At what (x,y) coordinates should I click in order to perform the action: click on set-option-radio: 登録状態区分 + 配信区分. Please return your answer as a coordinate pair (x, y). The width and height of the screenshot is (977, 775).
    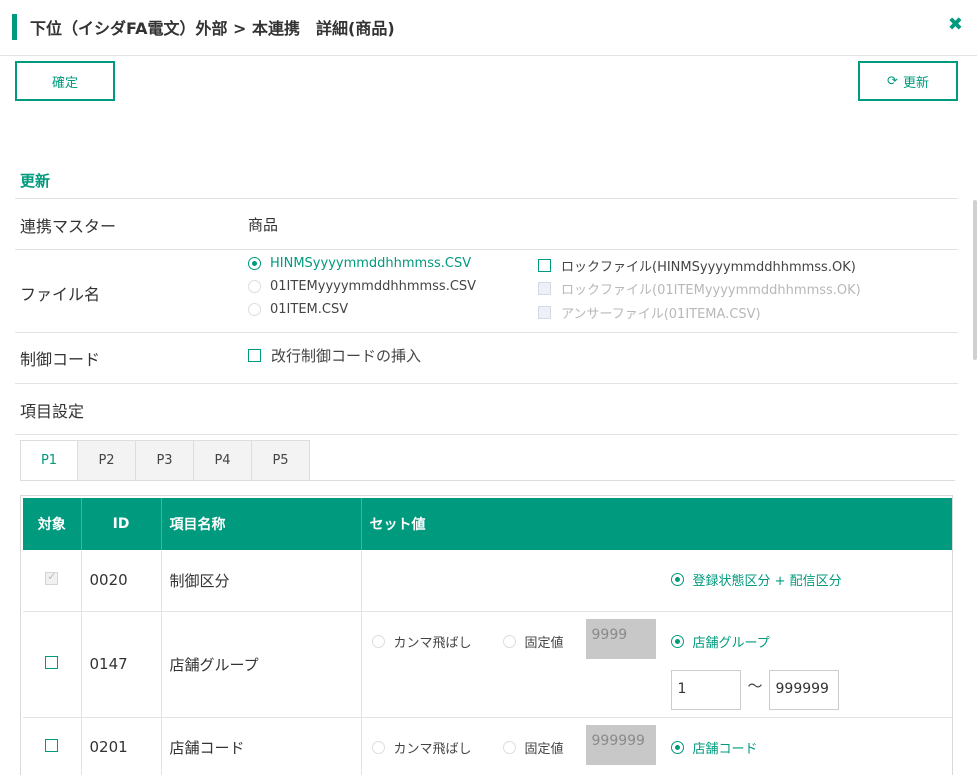
    Looking at the image, I should click on (756, 579).